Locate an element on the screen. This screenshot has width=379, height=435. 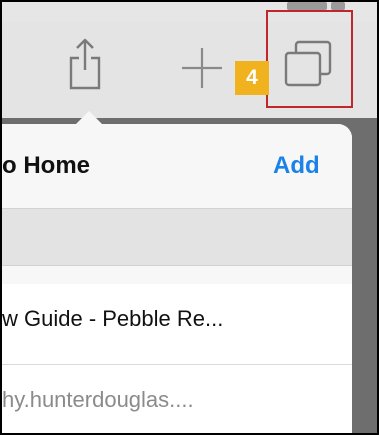
new-tab-plus-icon is located at coordinates (202, 68).